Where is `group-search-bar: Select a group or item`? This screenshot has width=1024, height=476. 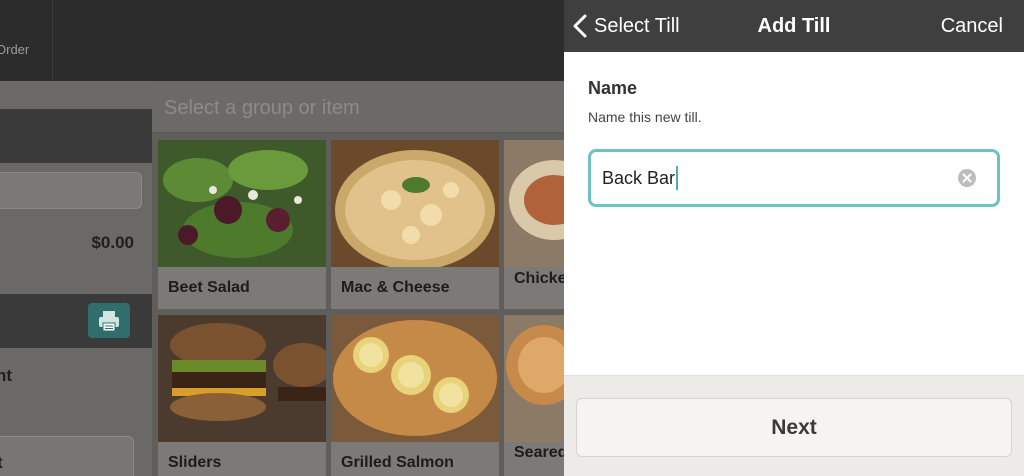 group-search-bar: Select a group or item is located at coordinates (358, 107).